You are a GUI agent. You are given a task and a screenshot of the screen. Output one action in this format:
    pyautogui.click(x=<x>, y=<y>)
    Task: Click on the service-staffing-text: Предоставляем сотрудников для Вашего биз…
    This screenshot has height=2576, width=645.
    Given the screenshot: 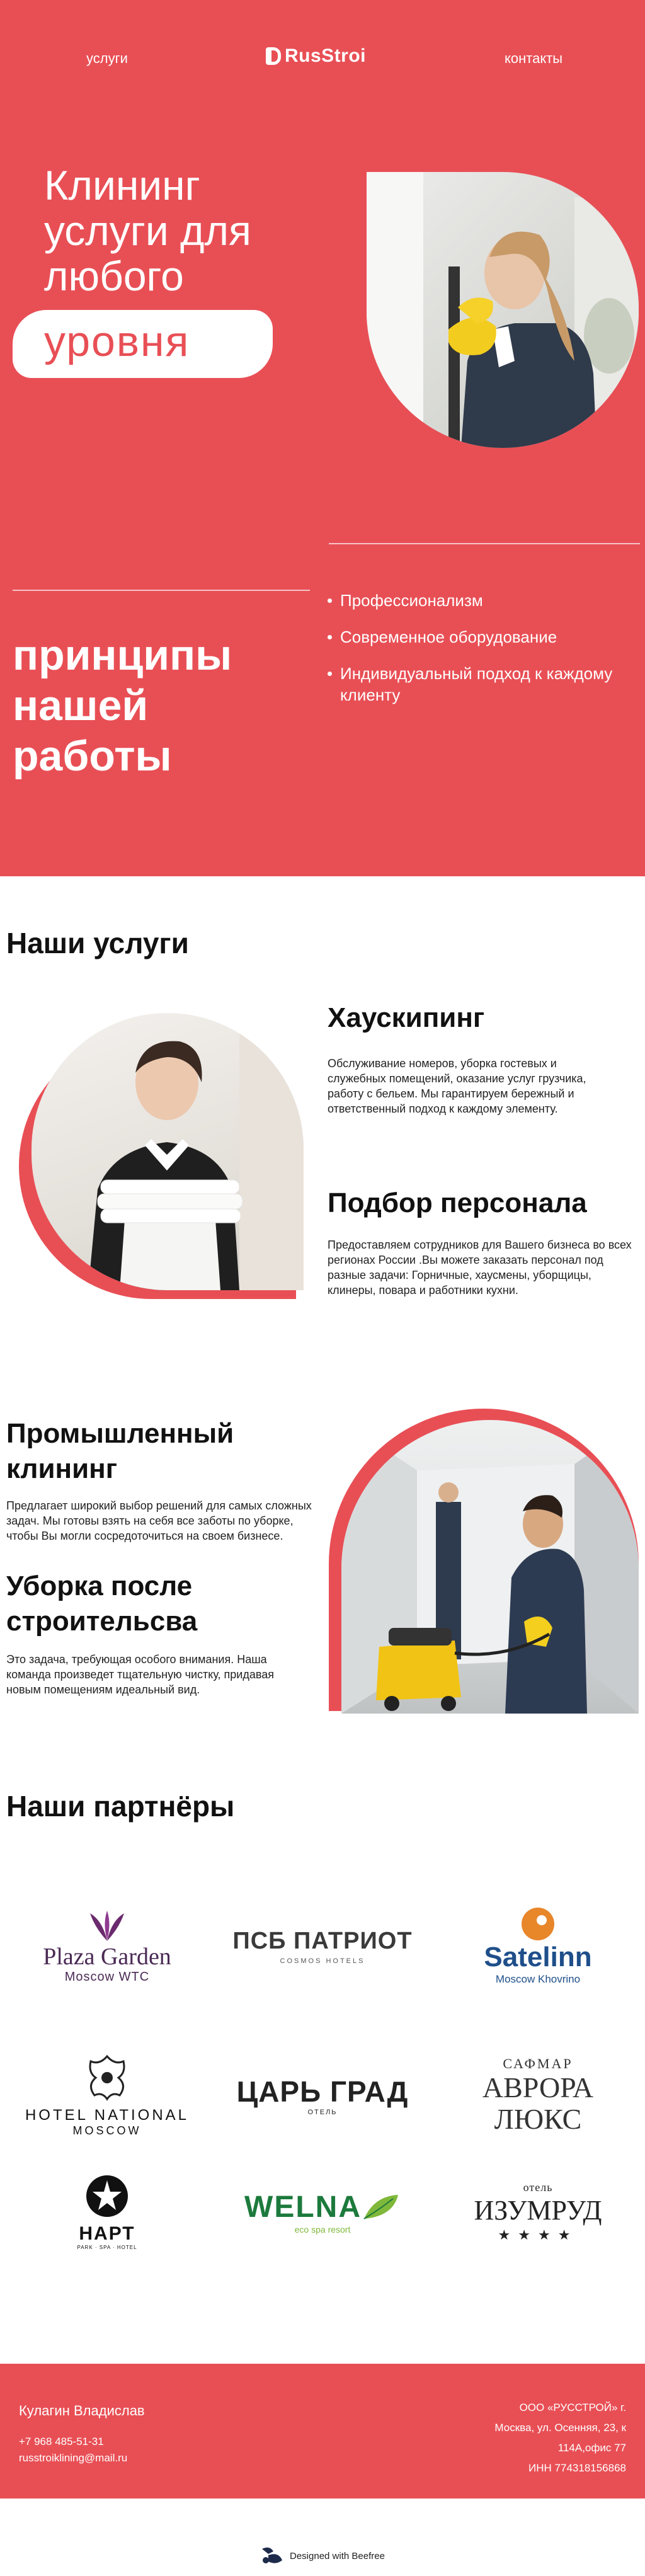 What is the action you would take?
    pyautogui.click(x=480, y=1268)
    